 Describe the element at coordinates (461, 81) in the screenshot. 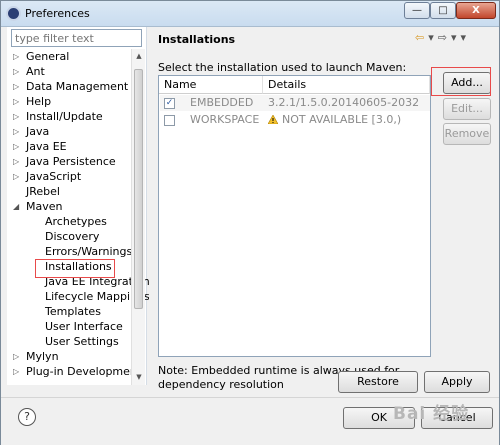

I see `highlight-add-button` at that location.